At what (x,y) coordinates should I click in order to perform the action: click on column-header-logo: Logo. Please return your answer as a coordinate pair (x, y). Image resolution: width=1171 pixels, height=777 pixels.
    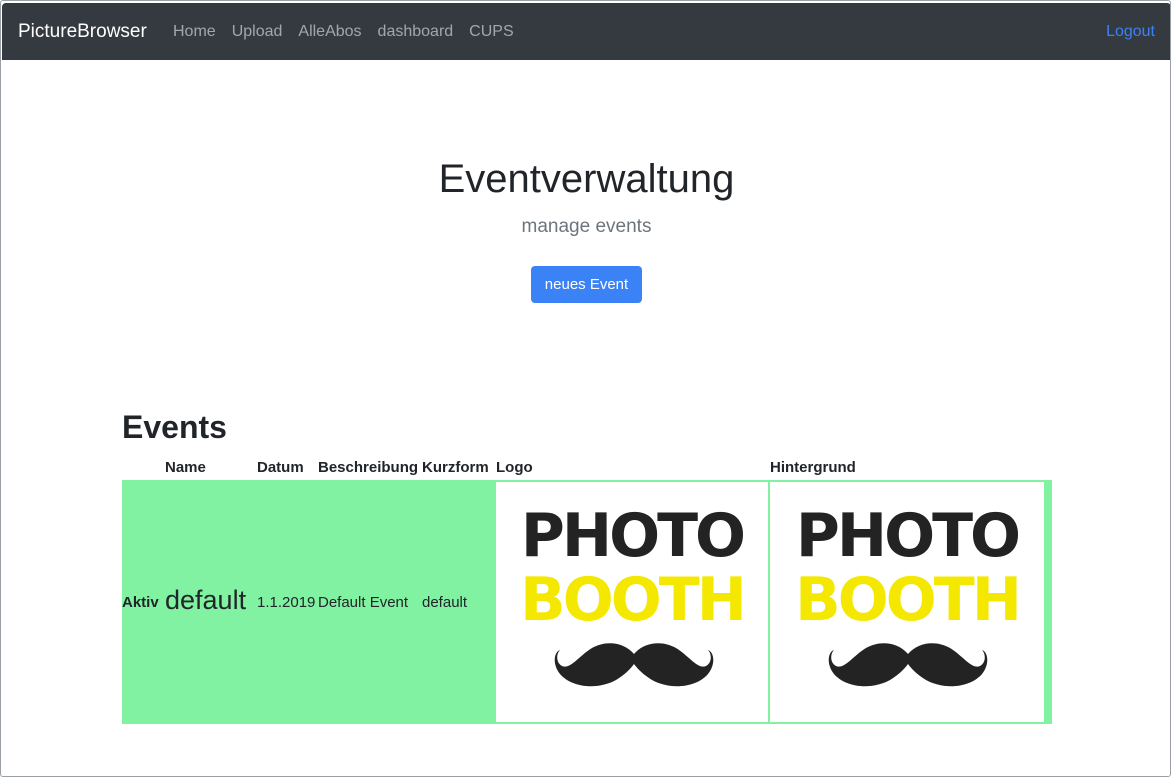
    Looking at the image, I should click on (514, 467).